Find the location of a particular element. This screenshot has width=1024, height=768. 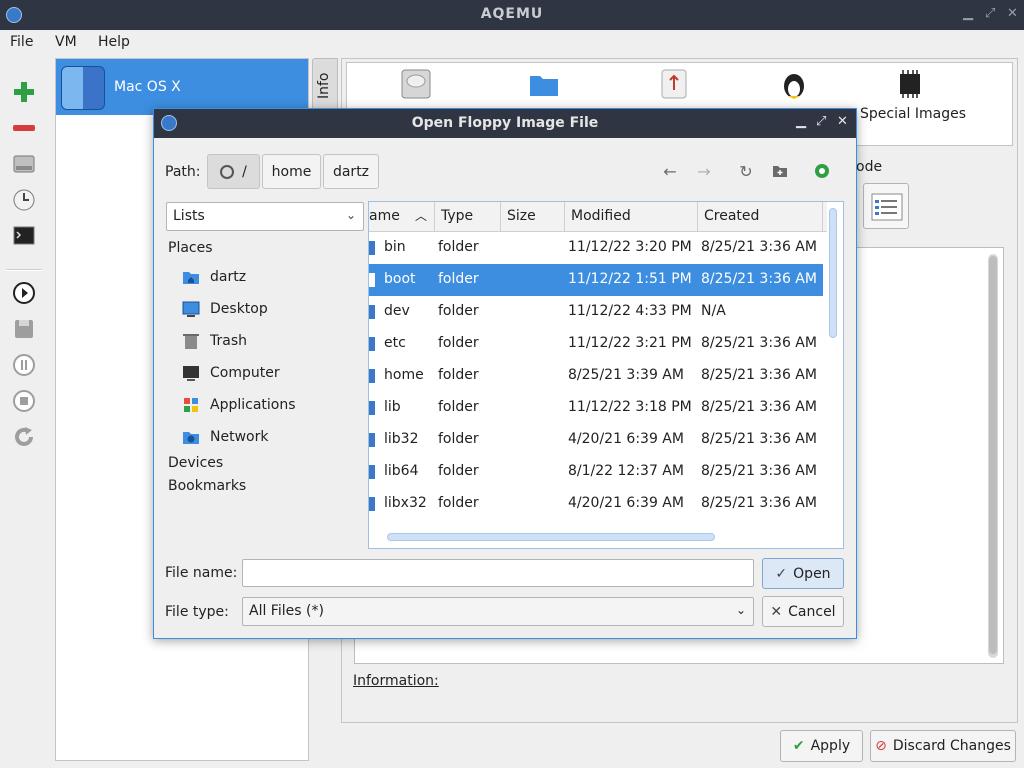

vm-list-item: Mac OS X is located at coordinates (182, 87).